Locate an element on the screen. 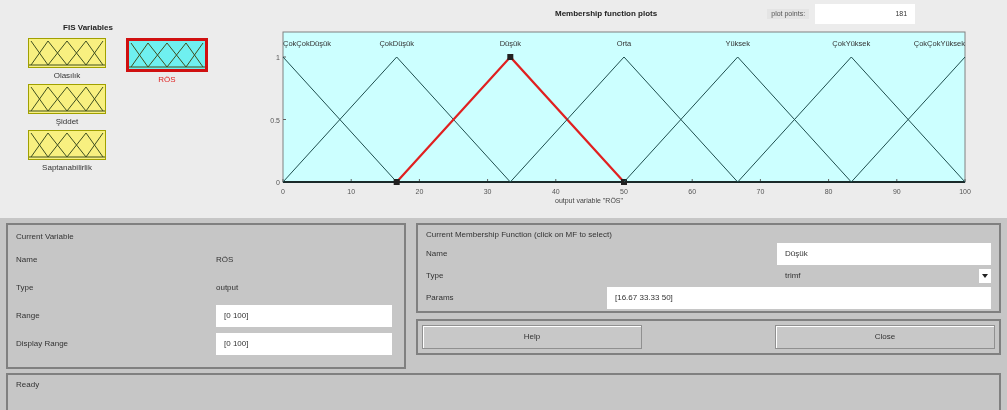 The image size is (1007, 410). status-bar: Ready is located at coordinates (503, 391).